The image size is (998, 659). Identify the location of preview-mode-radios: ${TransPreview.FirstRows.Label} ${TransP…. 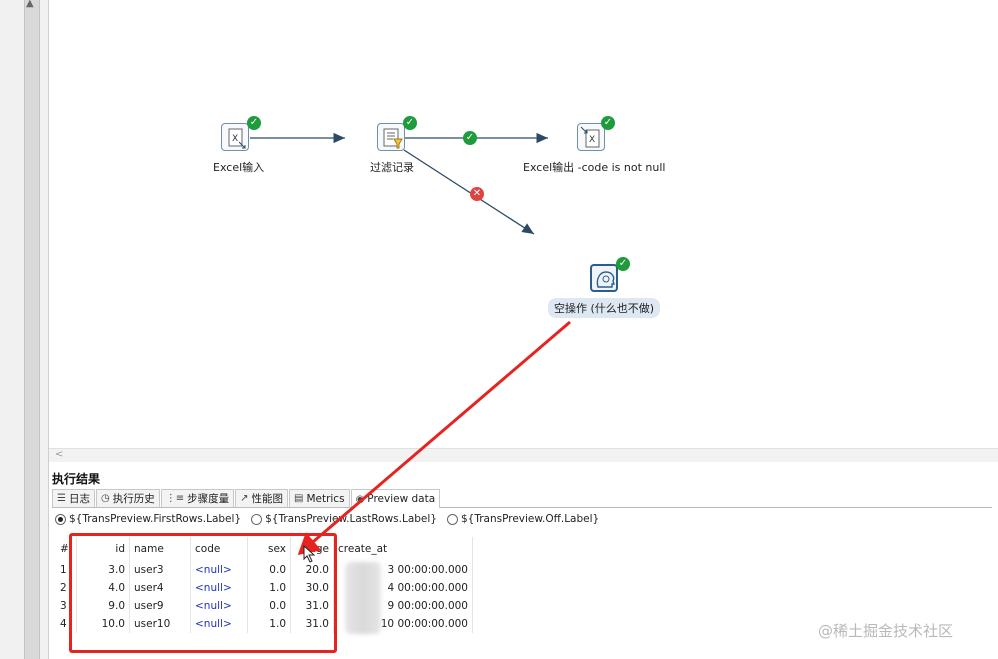
(327, 519).